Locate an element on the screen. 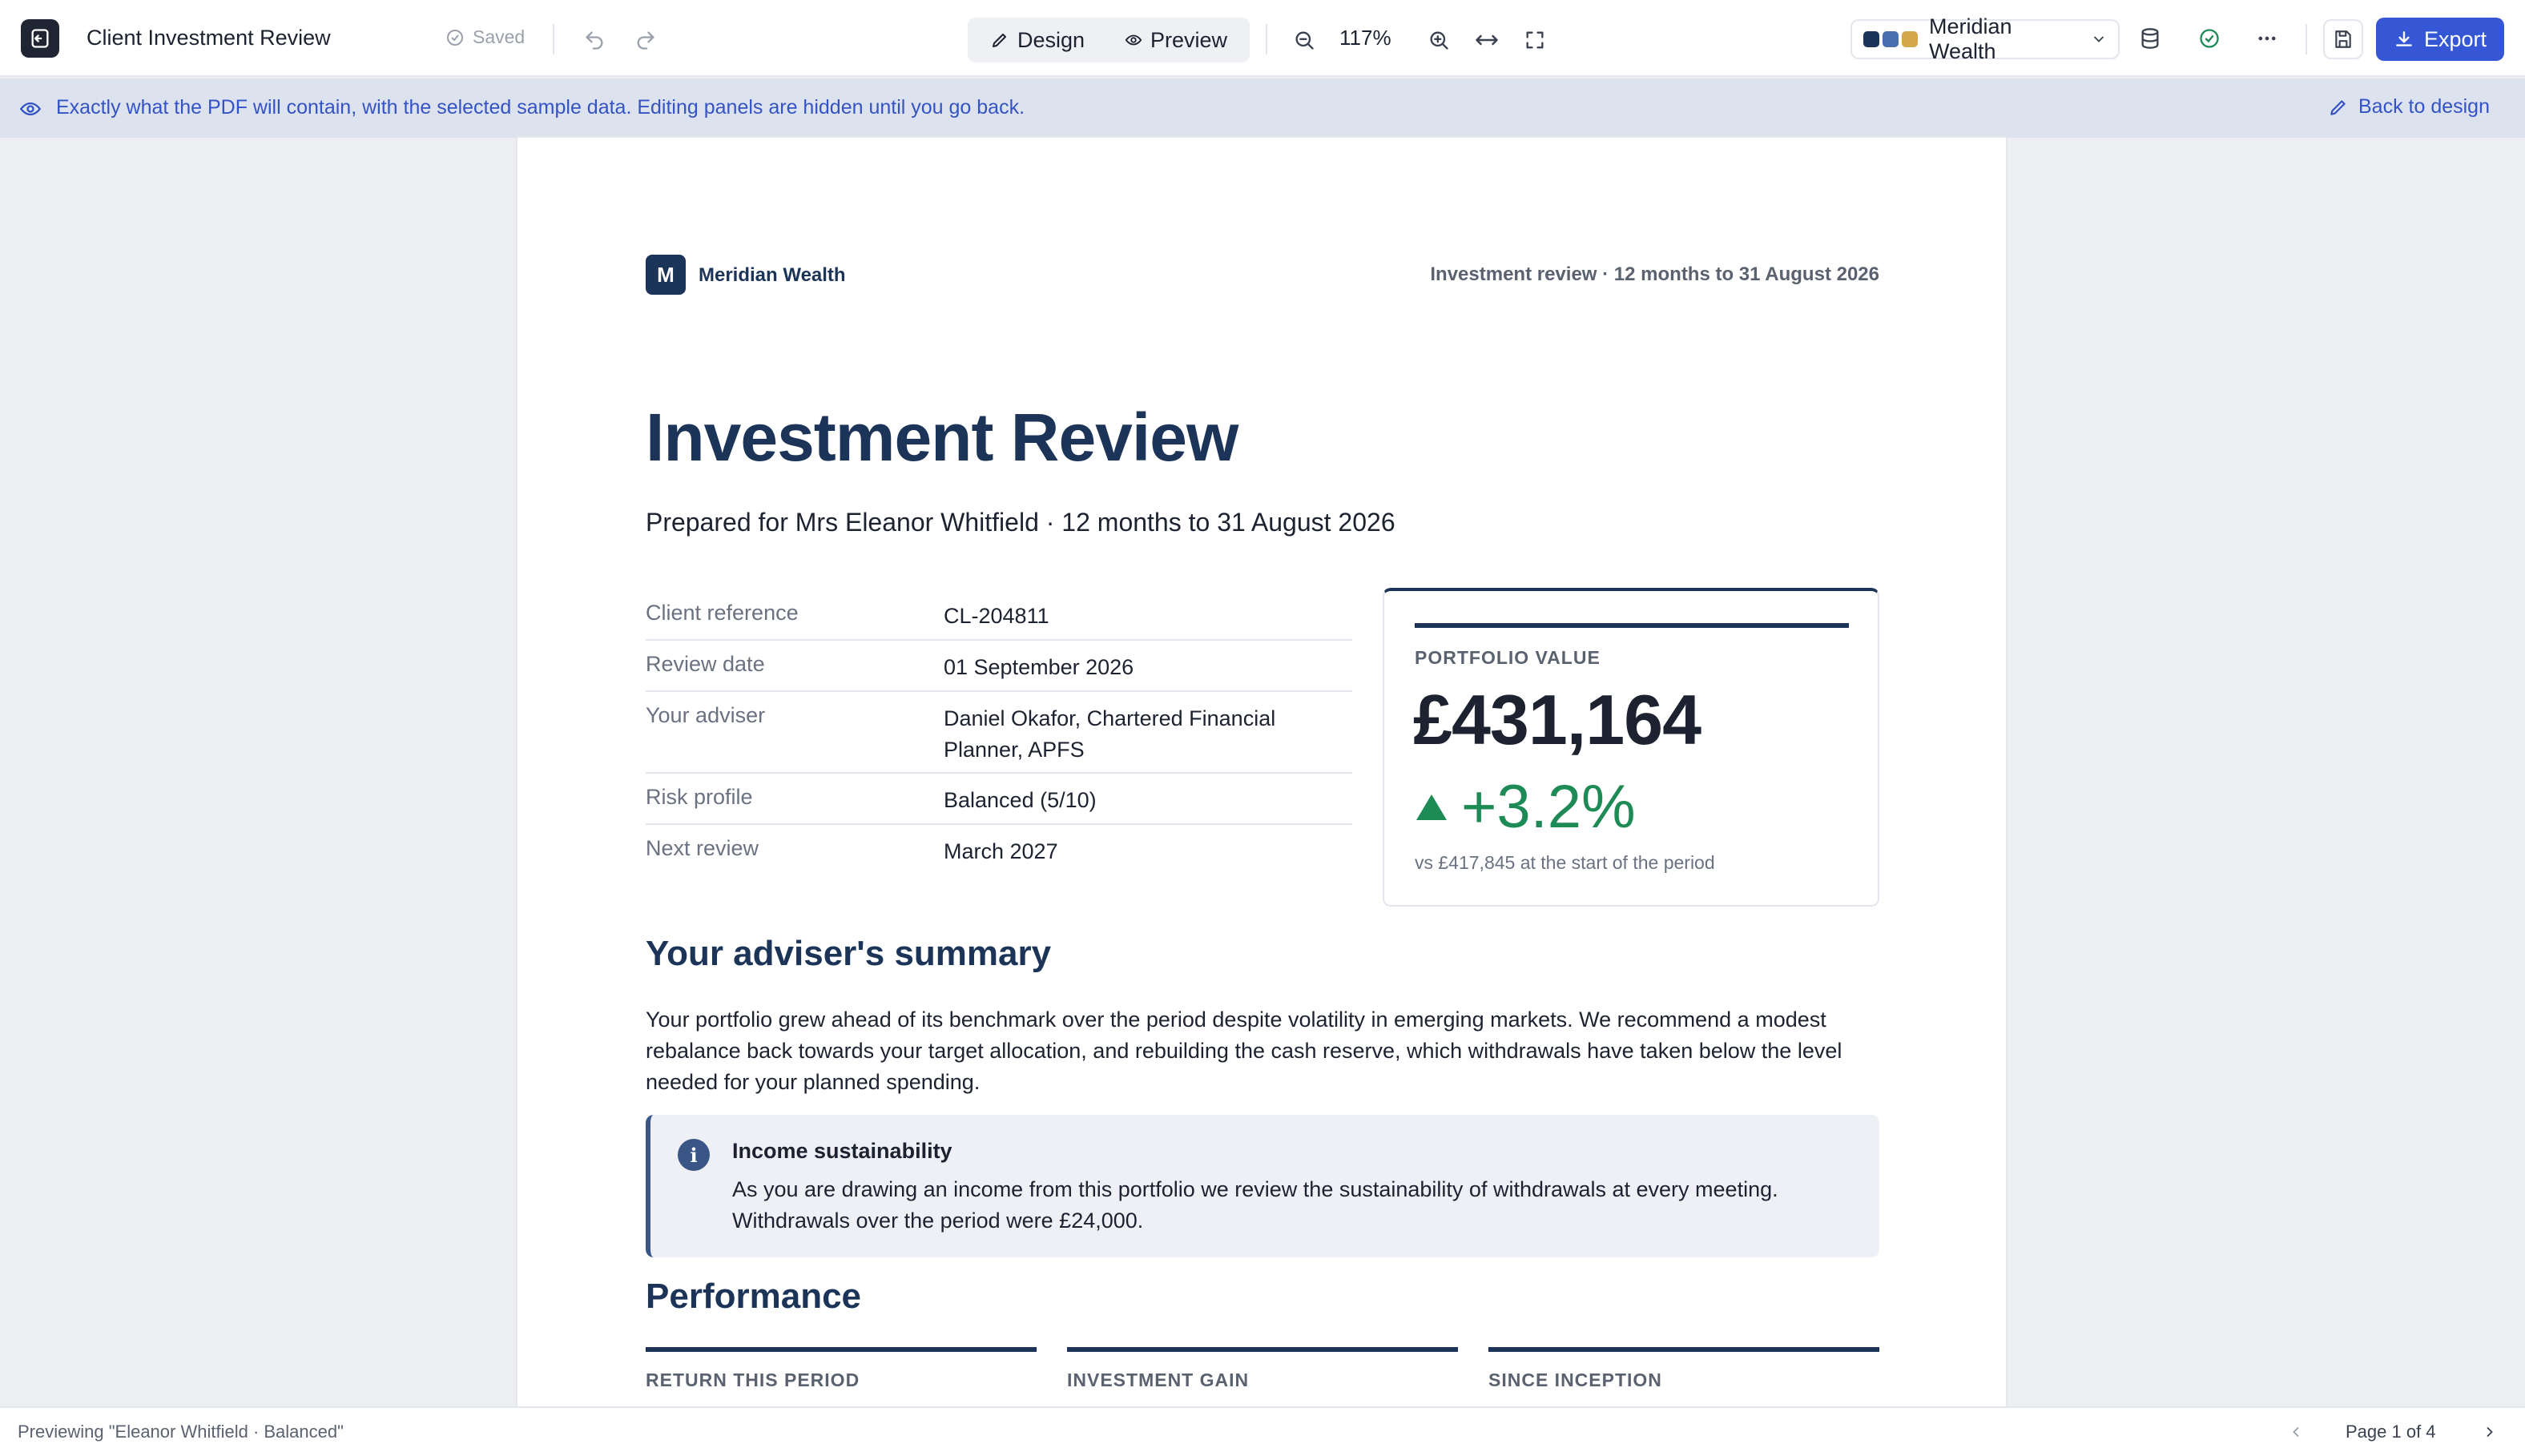 This screenshot has width=2525, height=1456. save-button is located at coordinates (2343, 39).